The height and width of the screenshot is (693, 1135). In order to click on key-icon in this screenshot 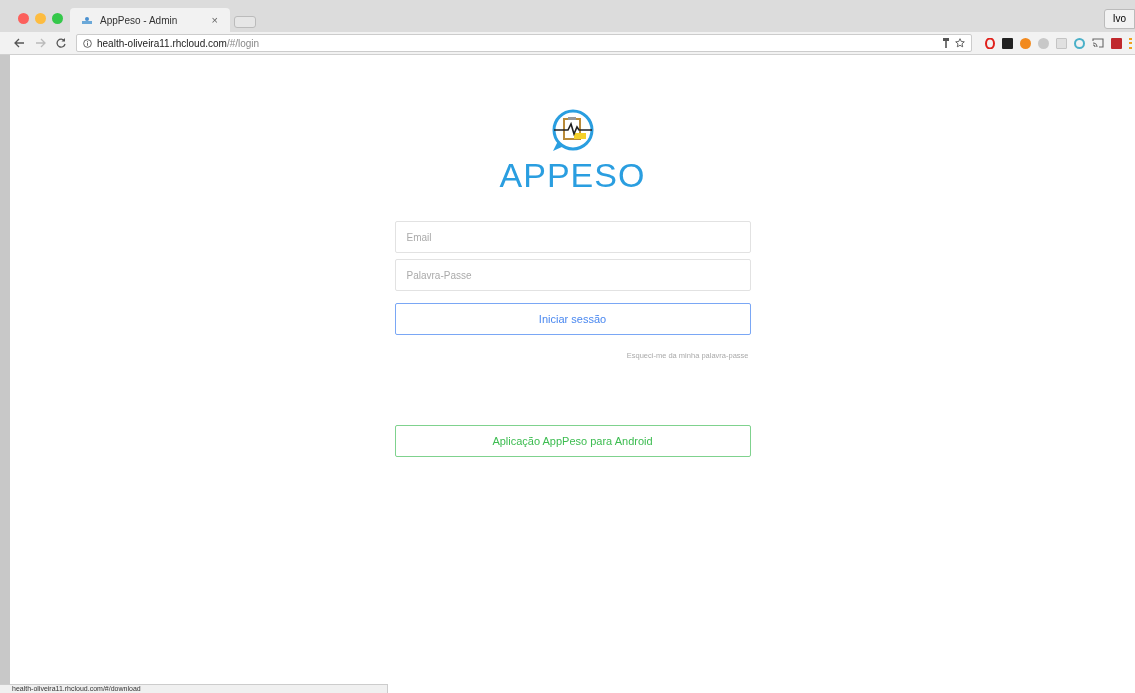, I will do `click(946, 43)`.